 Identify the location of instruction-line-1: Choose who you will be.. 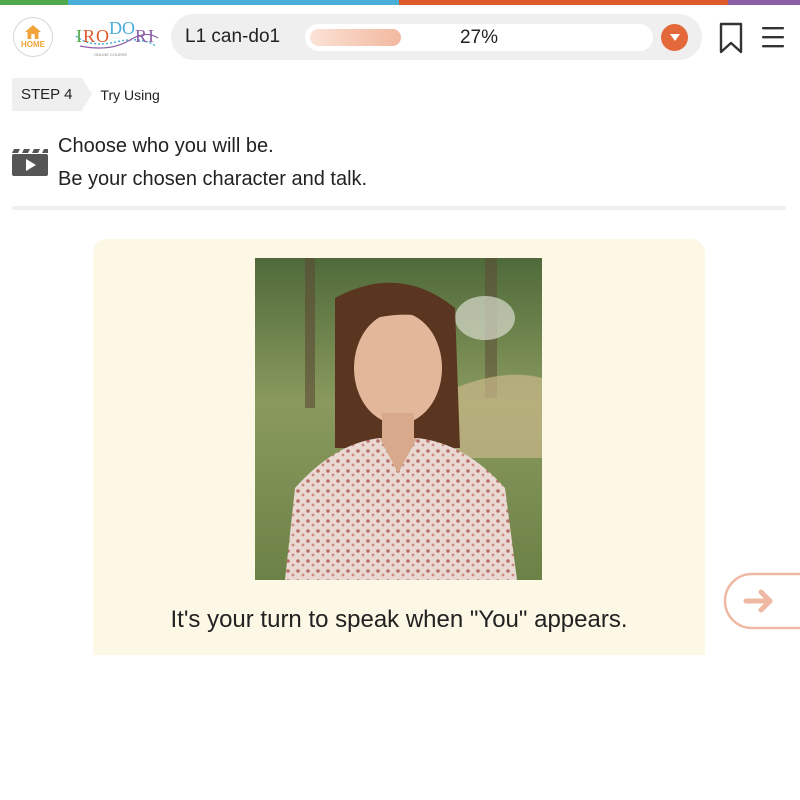
(166, 146).